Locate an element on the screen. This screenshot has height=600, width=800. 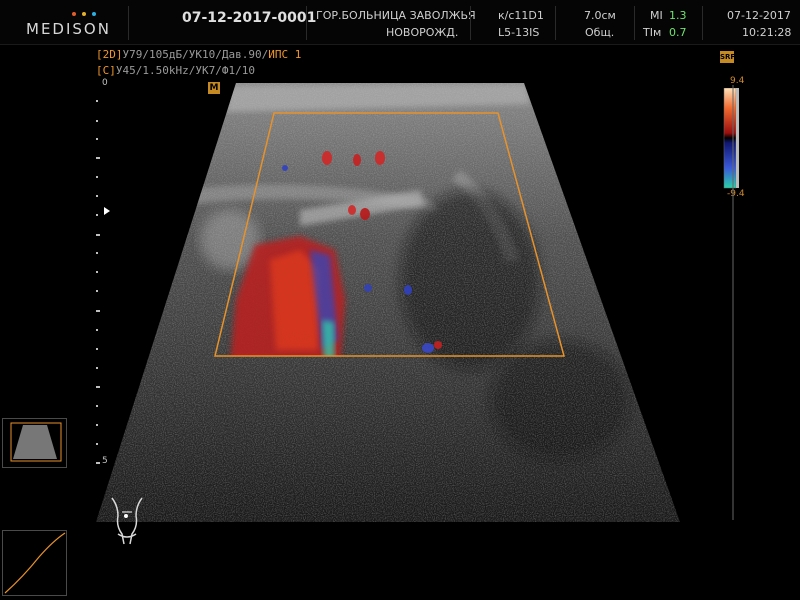
m-marker: M is located at coordinates (214, 88).